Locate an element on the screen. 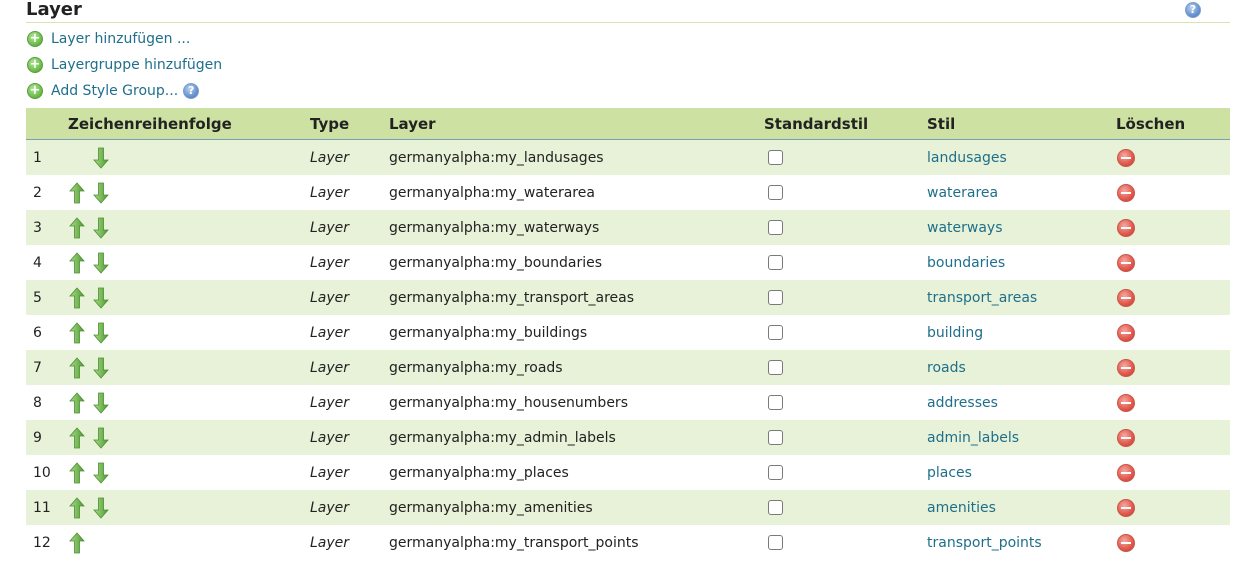 This screenshot has height=572, width=1237. layer-name: germanyalpha:my_waterarea is located at coordinates (492, 192).